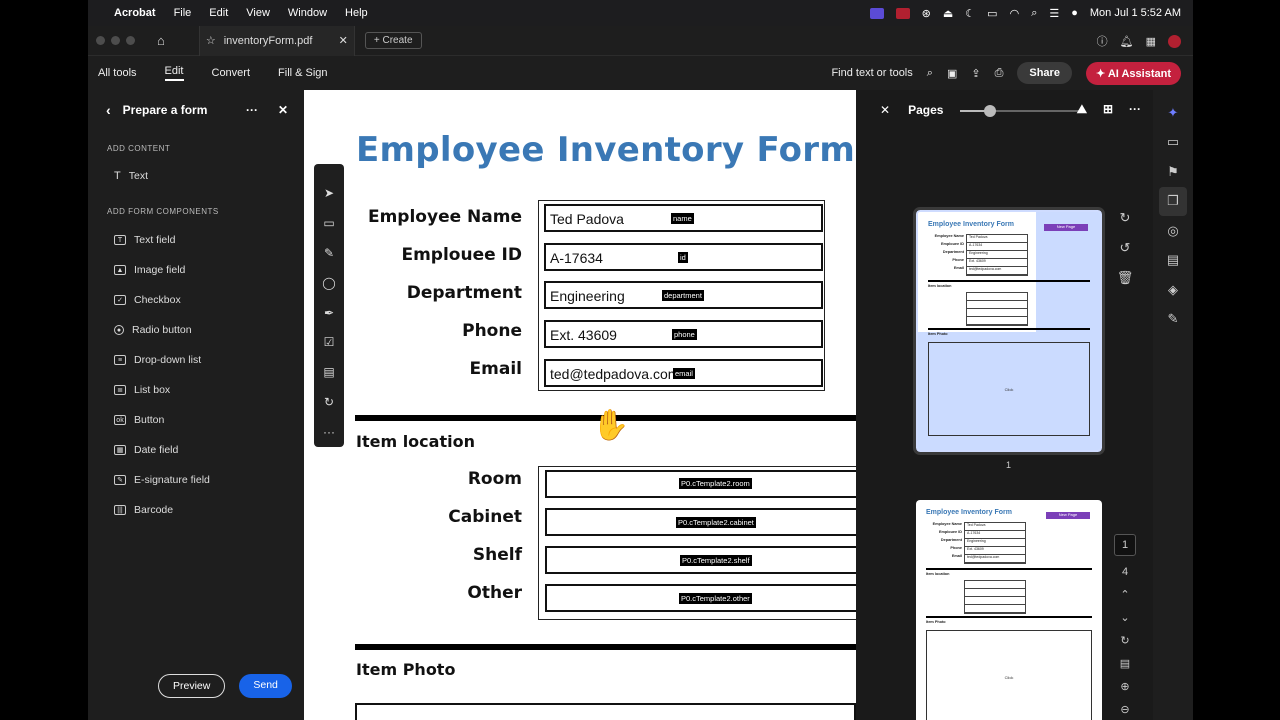 This screenshot has height=720, width=1280. Describe the element at coordinates (948, 13) in the screenshot. I see `eject-icon: ⏏` at that location.